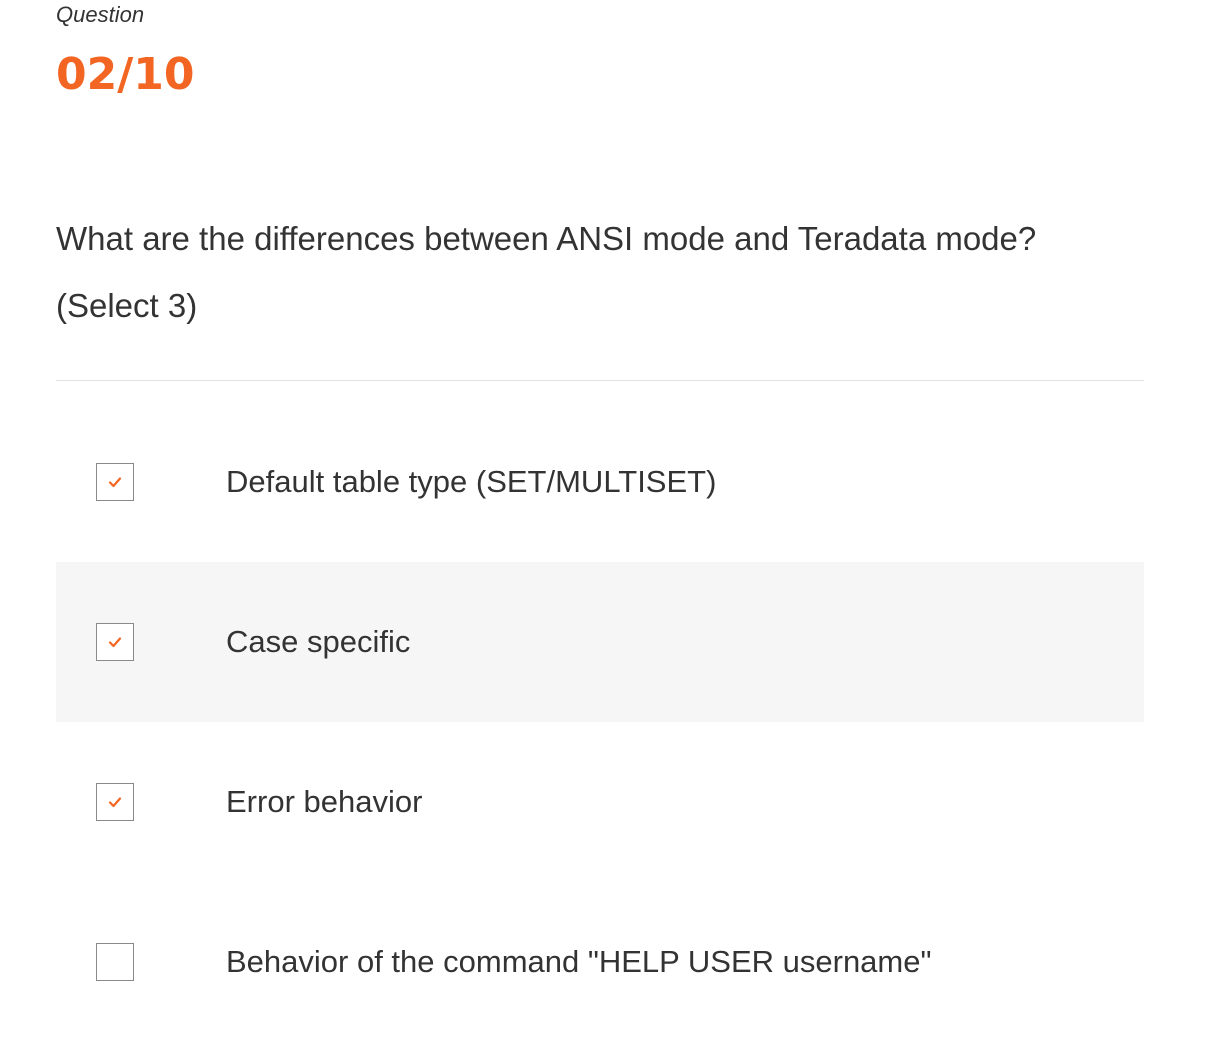 Image resolution: width=1210 pixels, height=1039 pixels. Describe the element at coordinates (600, 802) in the screenshot. I see `answer-option-3: Error behavior` at that location.